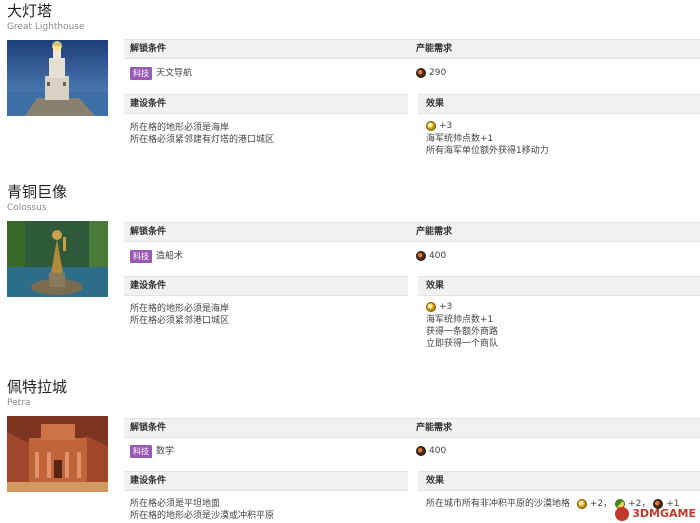 The image size is (700, 523). What do you see at coordinates (57, 454) in the screenshot?
I see `petra-image` at bounding box center [57, 454].